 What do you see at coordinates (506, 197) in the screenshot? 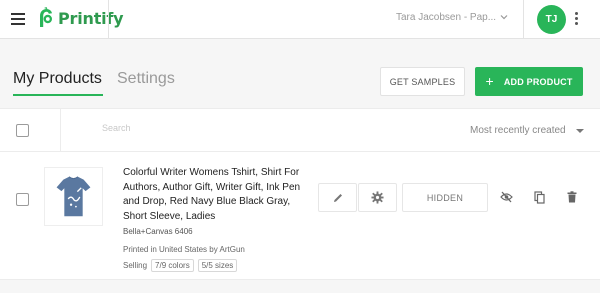
I see `eye-off-icon` at bounding box center [506, 197].